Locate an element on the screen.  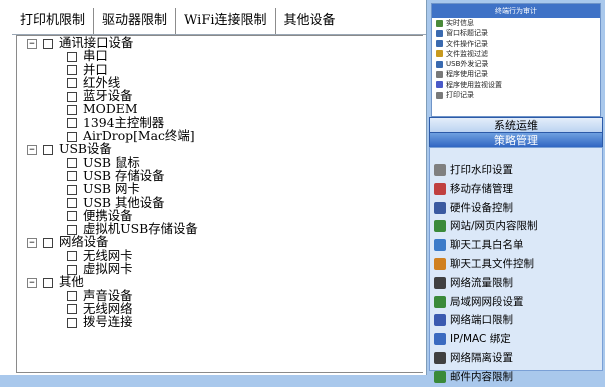
isolation-icon is located at coordinates (440, 357).